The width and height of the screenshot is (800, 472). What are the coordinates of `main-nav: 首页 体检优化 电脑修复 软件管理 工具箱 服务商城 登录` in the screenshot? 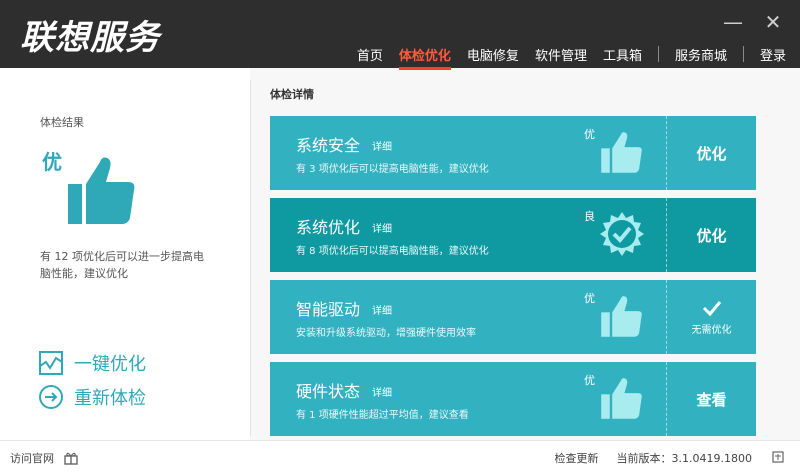 It's located at (563, 57).